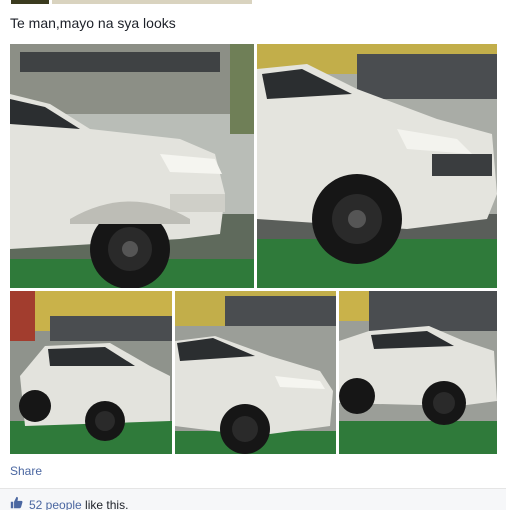 Image resolution: width=506 pixels, height=510 pixels. I want to click on likes-text: 52 people like this., so click(78, 504).